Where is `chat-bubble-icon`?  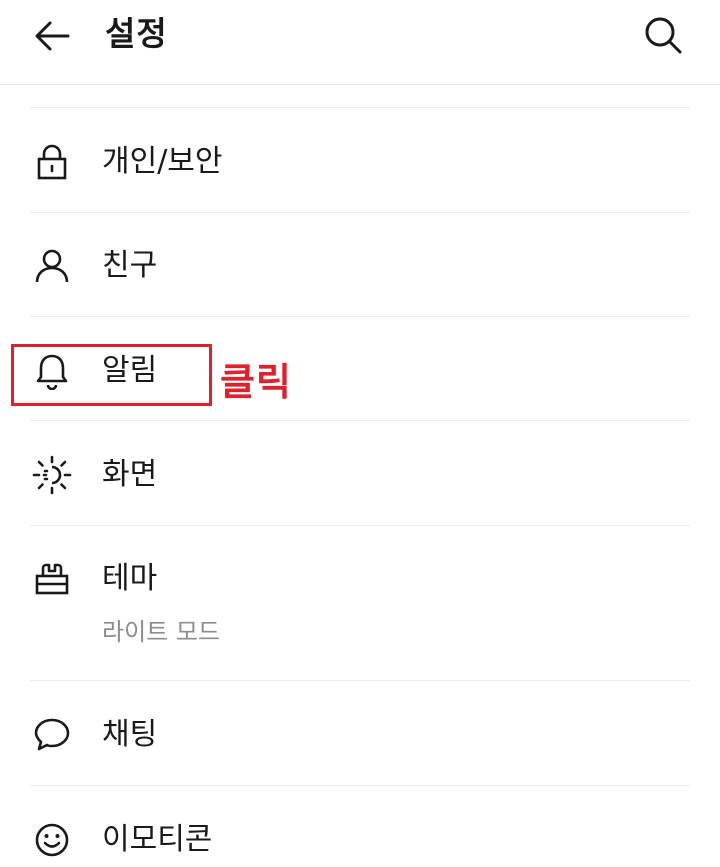 chat-bubble-icon is located at coordinates (52, 735).